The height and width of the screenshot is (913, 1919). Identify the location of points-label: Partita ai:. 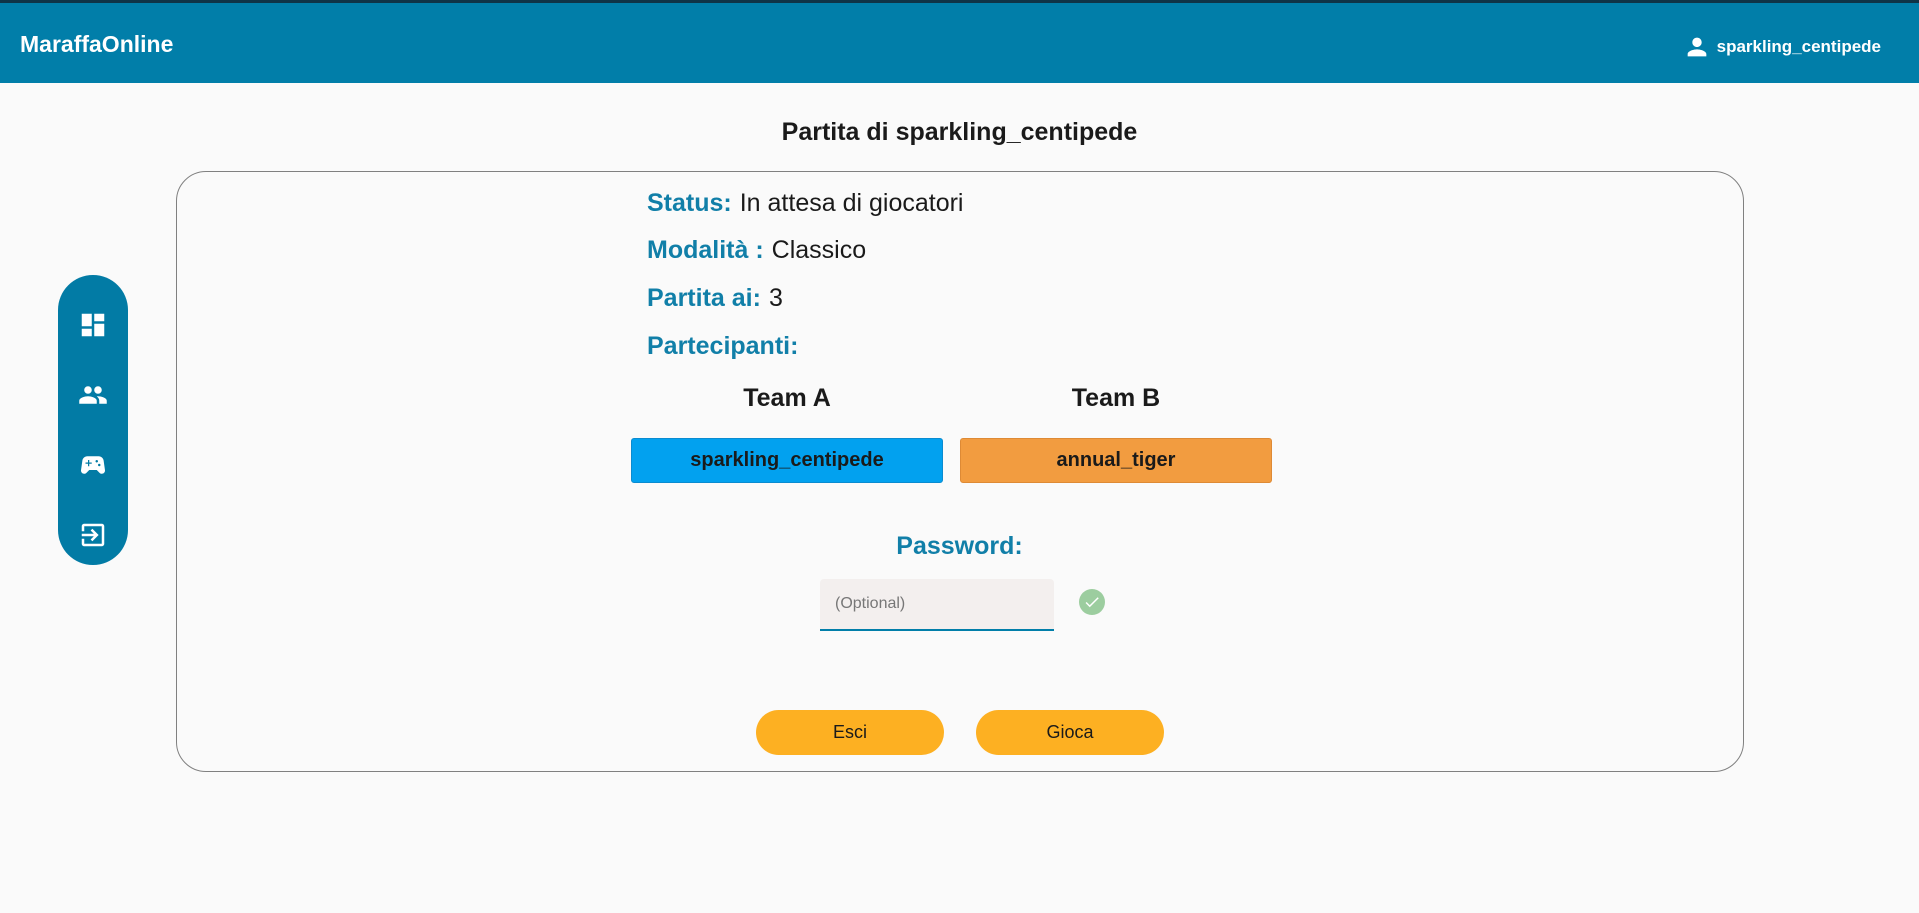
(704, 298).